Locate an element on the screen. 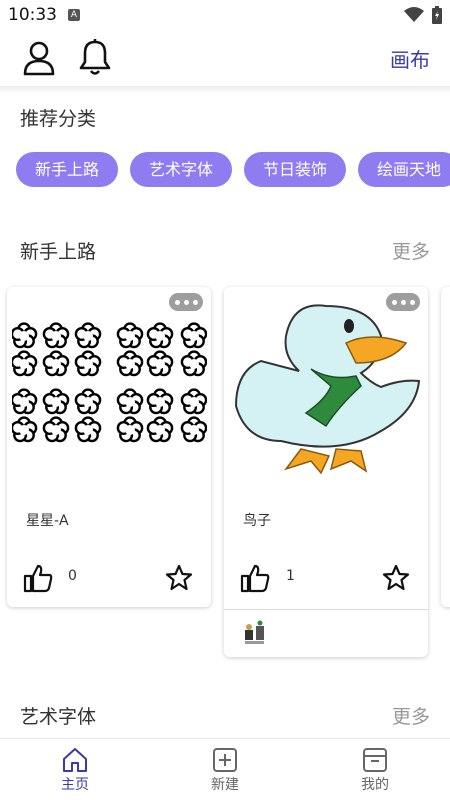 The image size is (450, 801). plus-box-icon is located at coordinates (225, 760).